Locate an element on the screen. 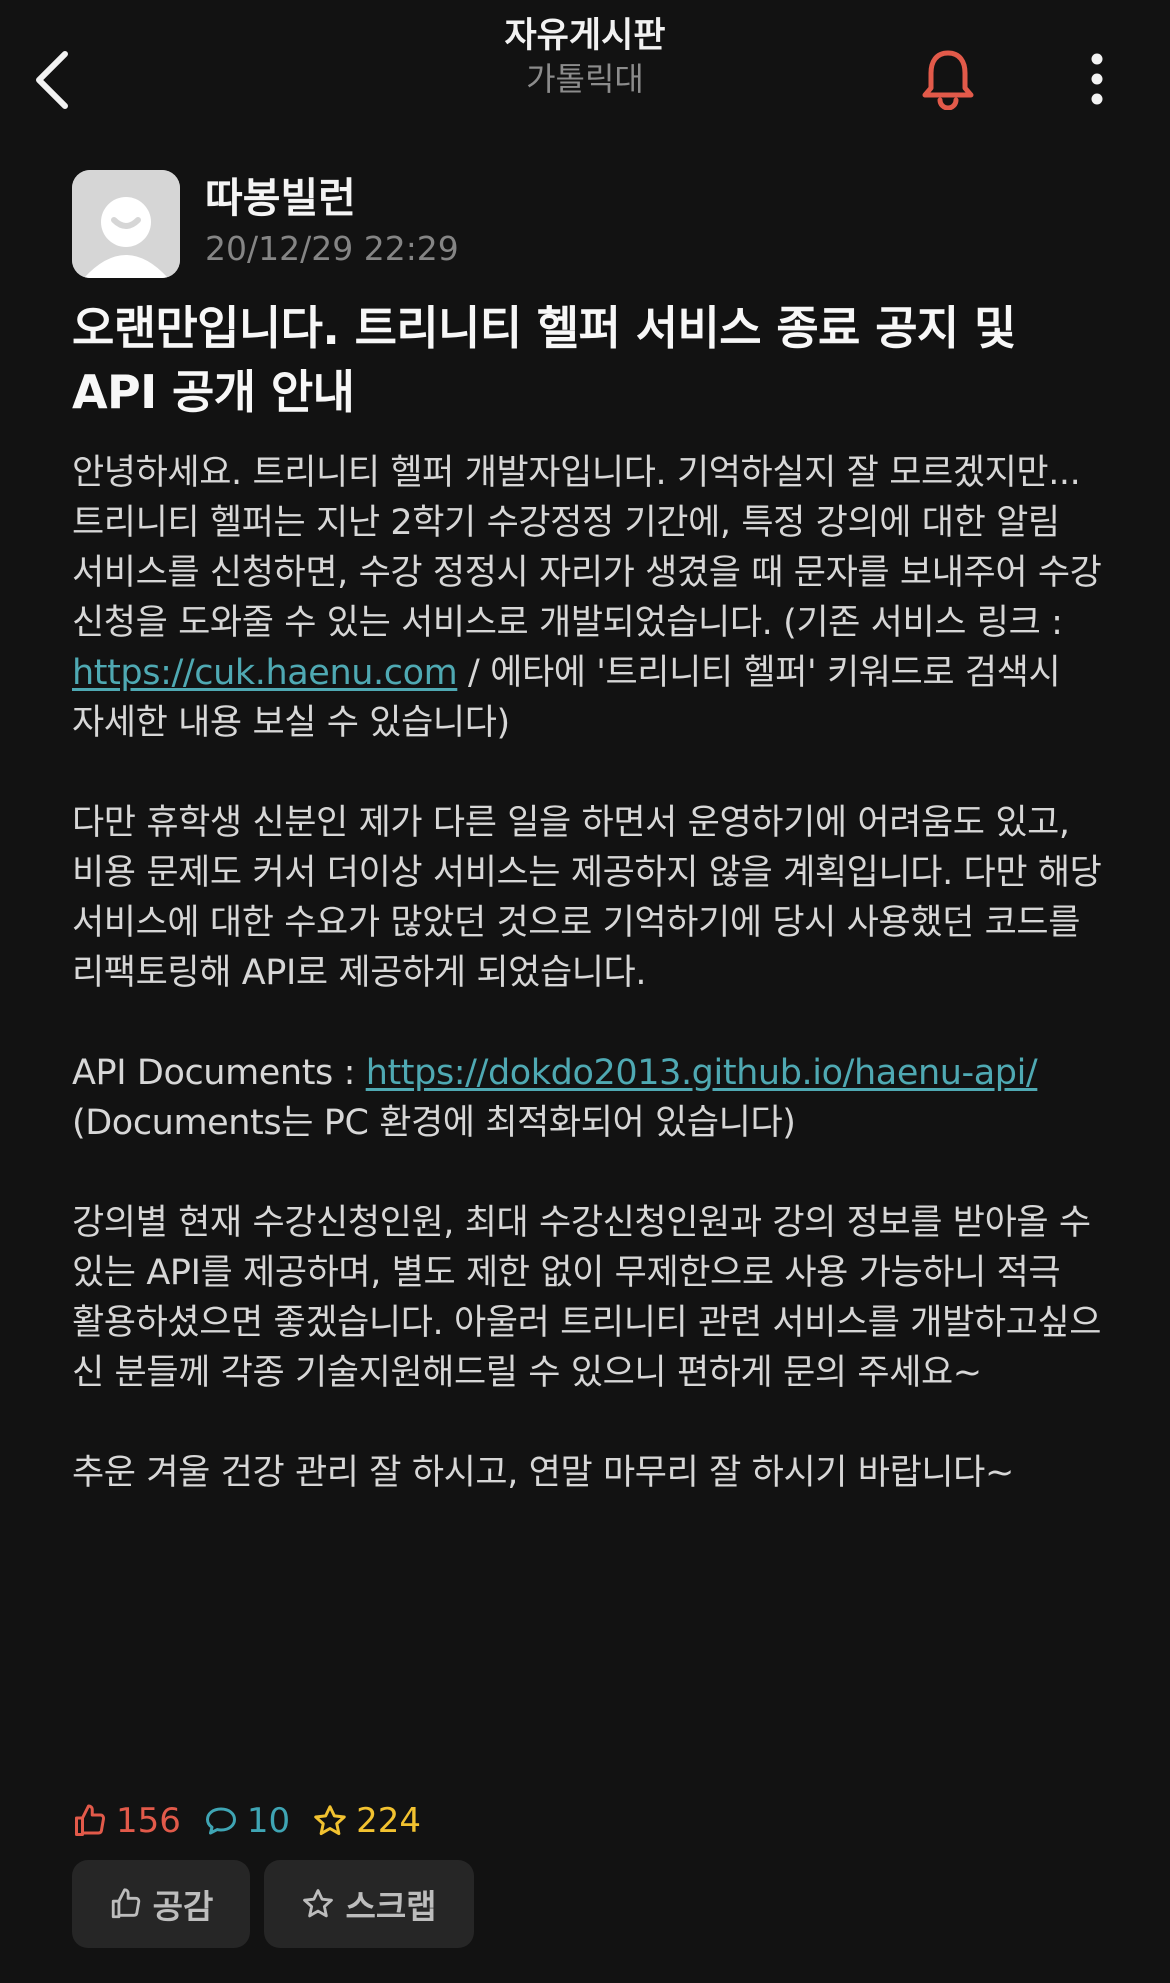 The width and height of the screenshot is (1170, 1983). paragraph-text: (Documents는 PC 환경에 최적화되어 있습니다) is located at coordinates (434, 1123).